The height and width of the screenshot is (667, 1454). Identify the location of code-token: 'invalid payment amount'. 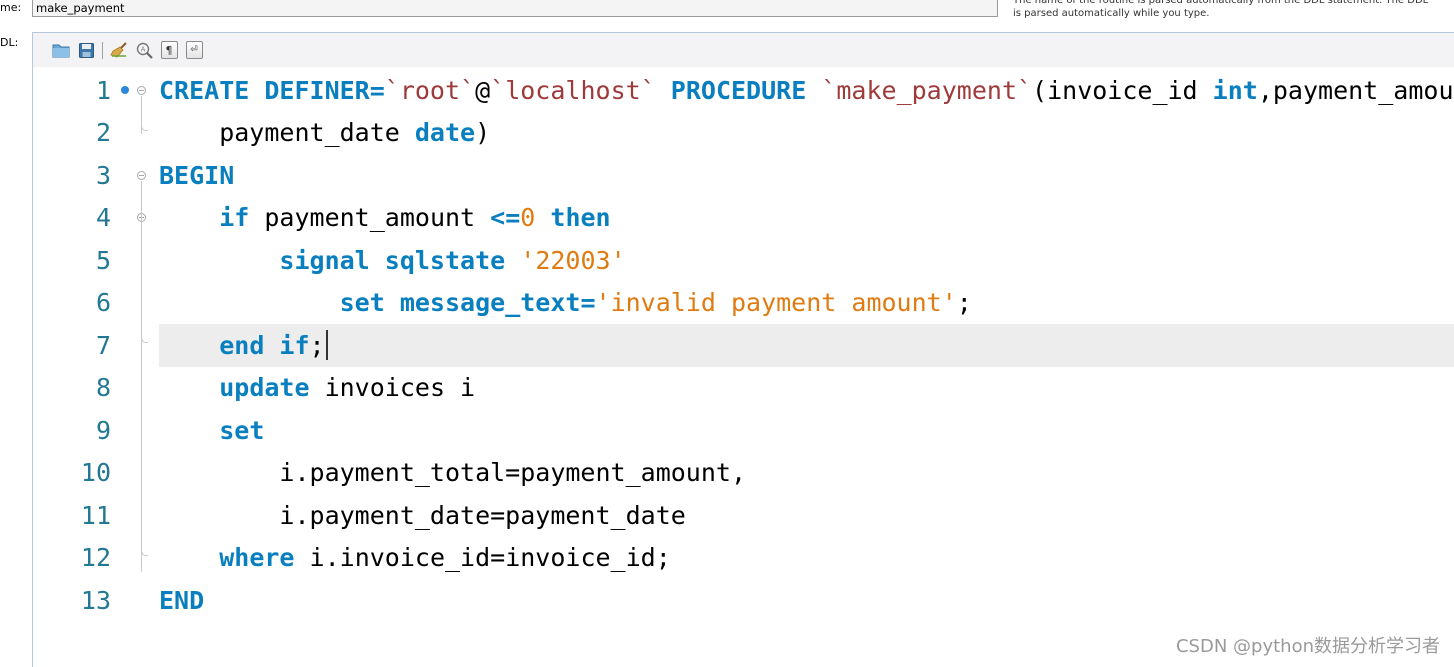
(776, 303).